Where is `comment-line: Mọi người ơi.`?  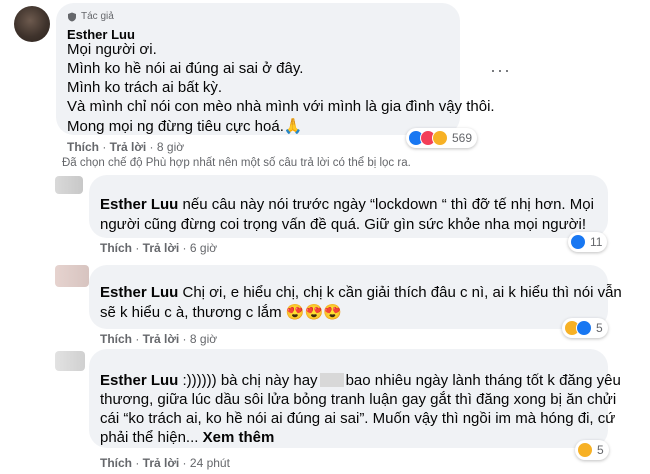 comment-line: Mọi người ơi. is located at coordinates (112, 49).